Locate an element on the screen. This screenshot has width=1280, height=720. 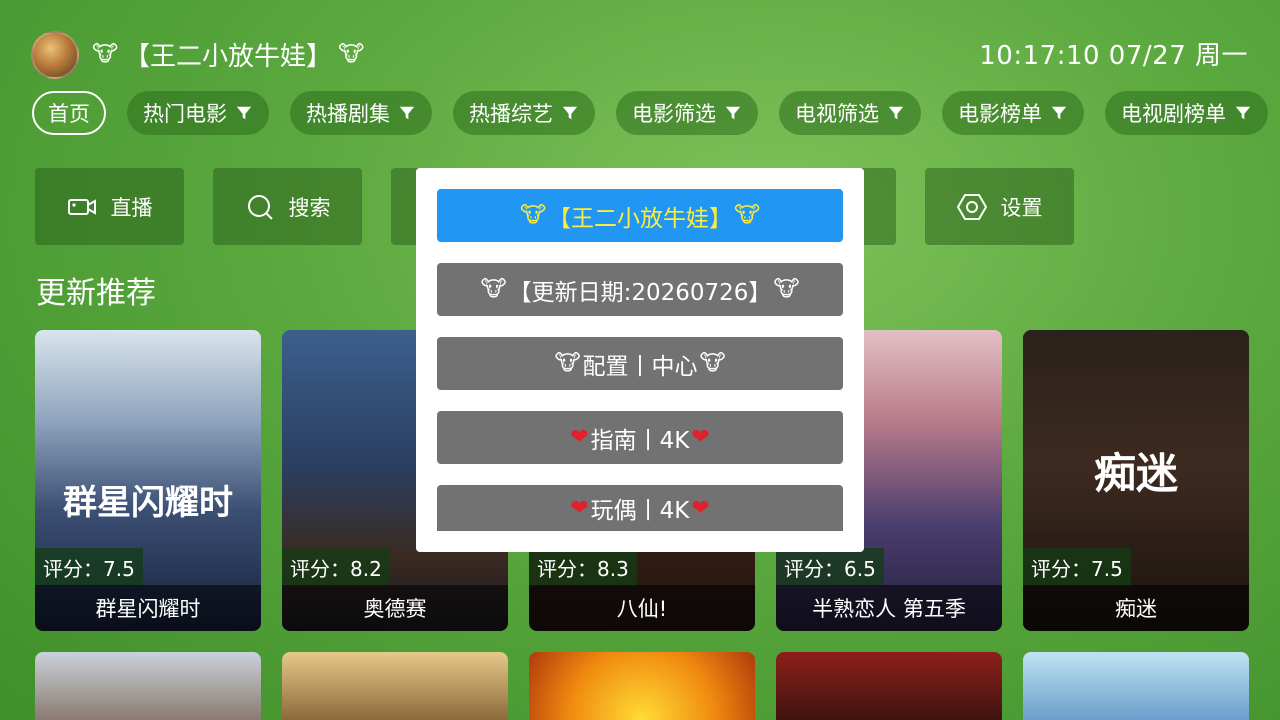
nav-label: 热播综艺 is located at coordinates (511, 114).